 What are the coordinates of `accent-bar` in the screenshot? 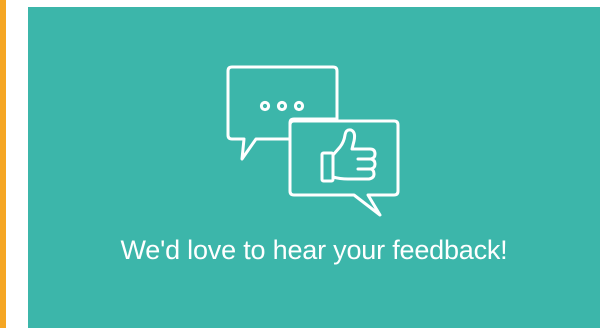 It's located at (3, 164).